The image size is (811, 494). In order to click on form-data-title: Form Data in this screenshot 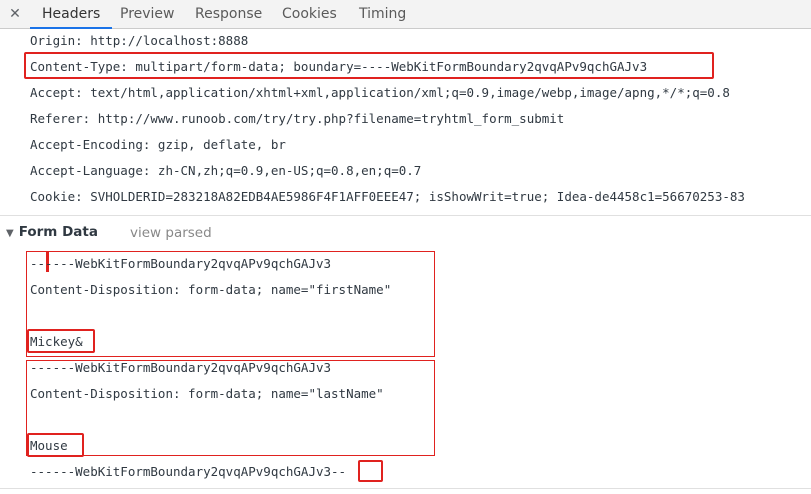, I will do `click(58, 232)`.